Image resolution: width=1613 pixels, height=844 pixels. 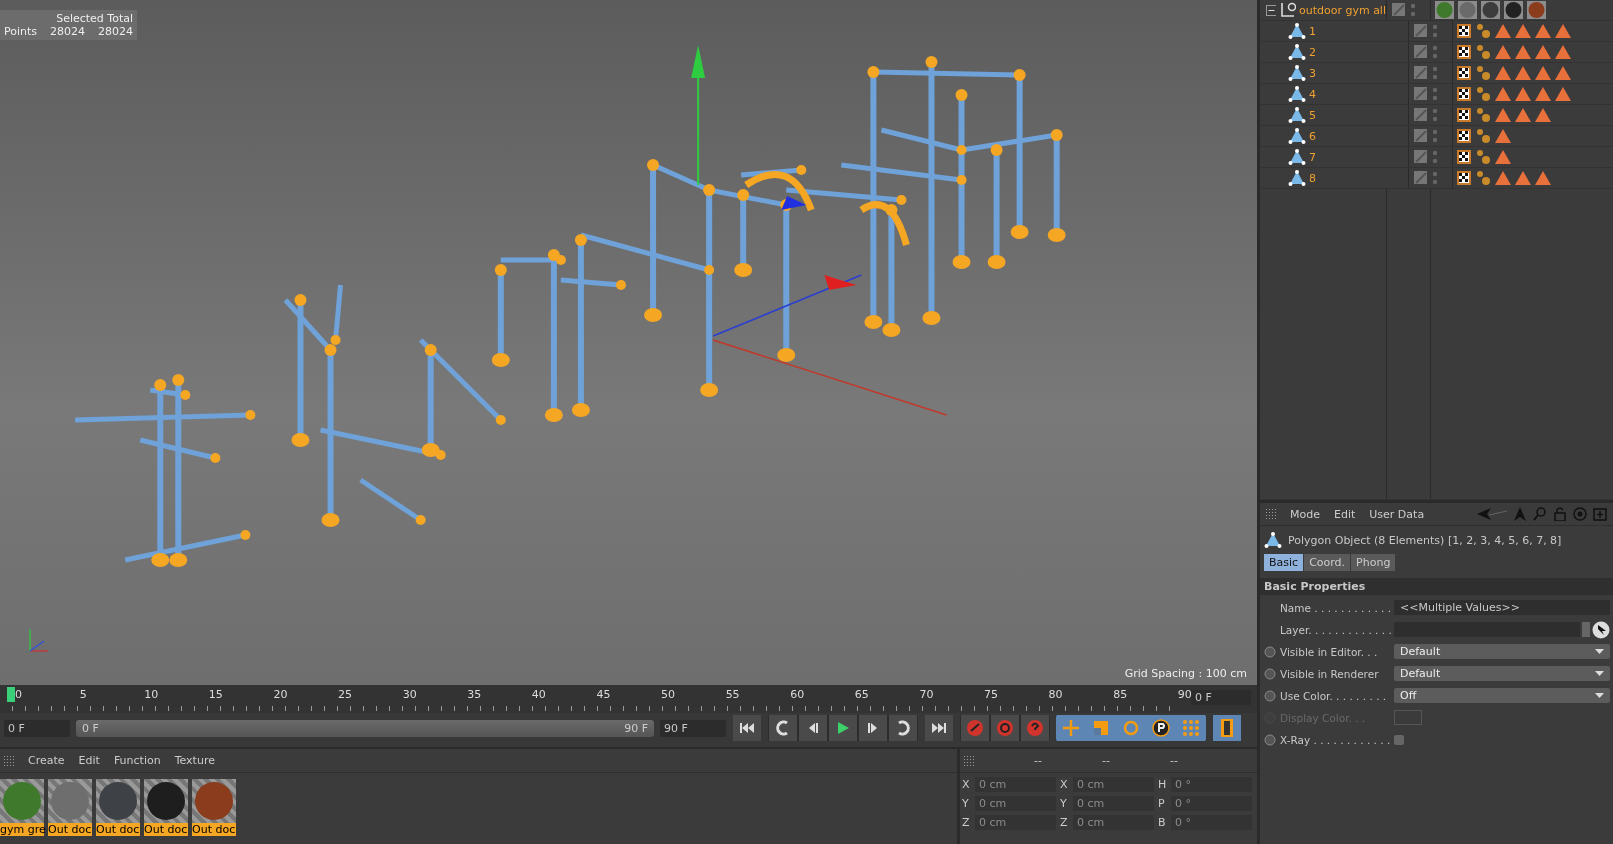 What do you see at coordinates (1312, 94) in the screenshot?
I see `object-name: 4` at bounding box center [1312, 94].